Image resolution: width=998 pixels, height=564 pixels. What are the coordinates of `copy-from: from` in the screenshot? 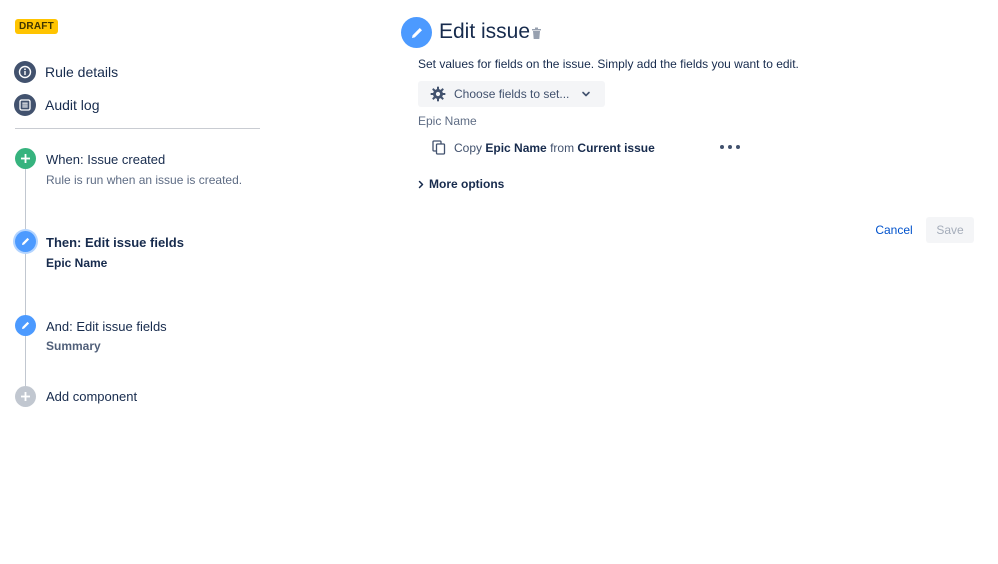 It's located at (562, 147).